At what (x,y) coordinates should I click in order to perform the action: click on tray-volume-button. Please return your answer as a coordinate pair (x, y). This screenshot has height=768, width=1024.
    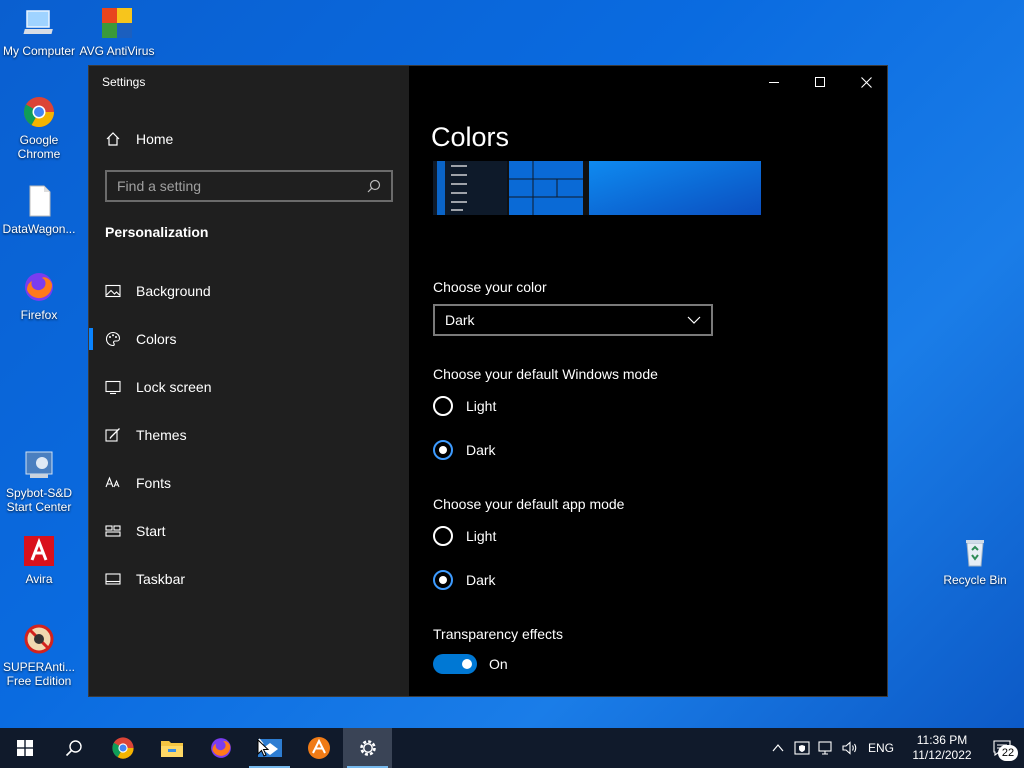
    Looking at the image, I should click on (850, 748).